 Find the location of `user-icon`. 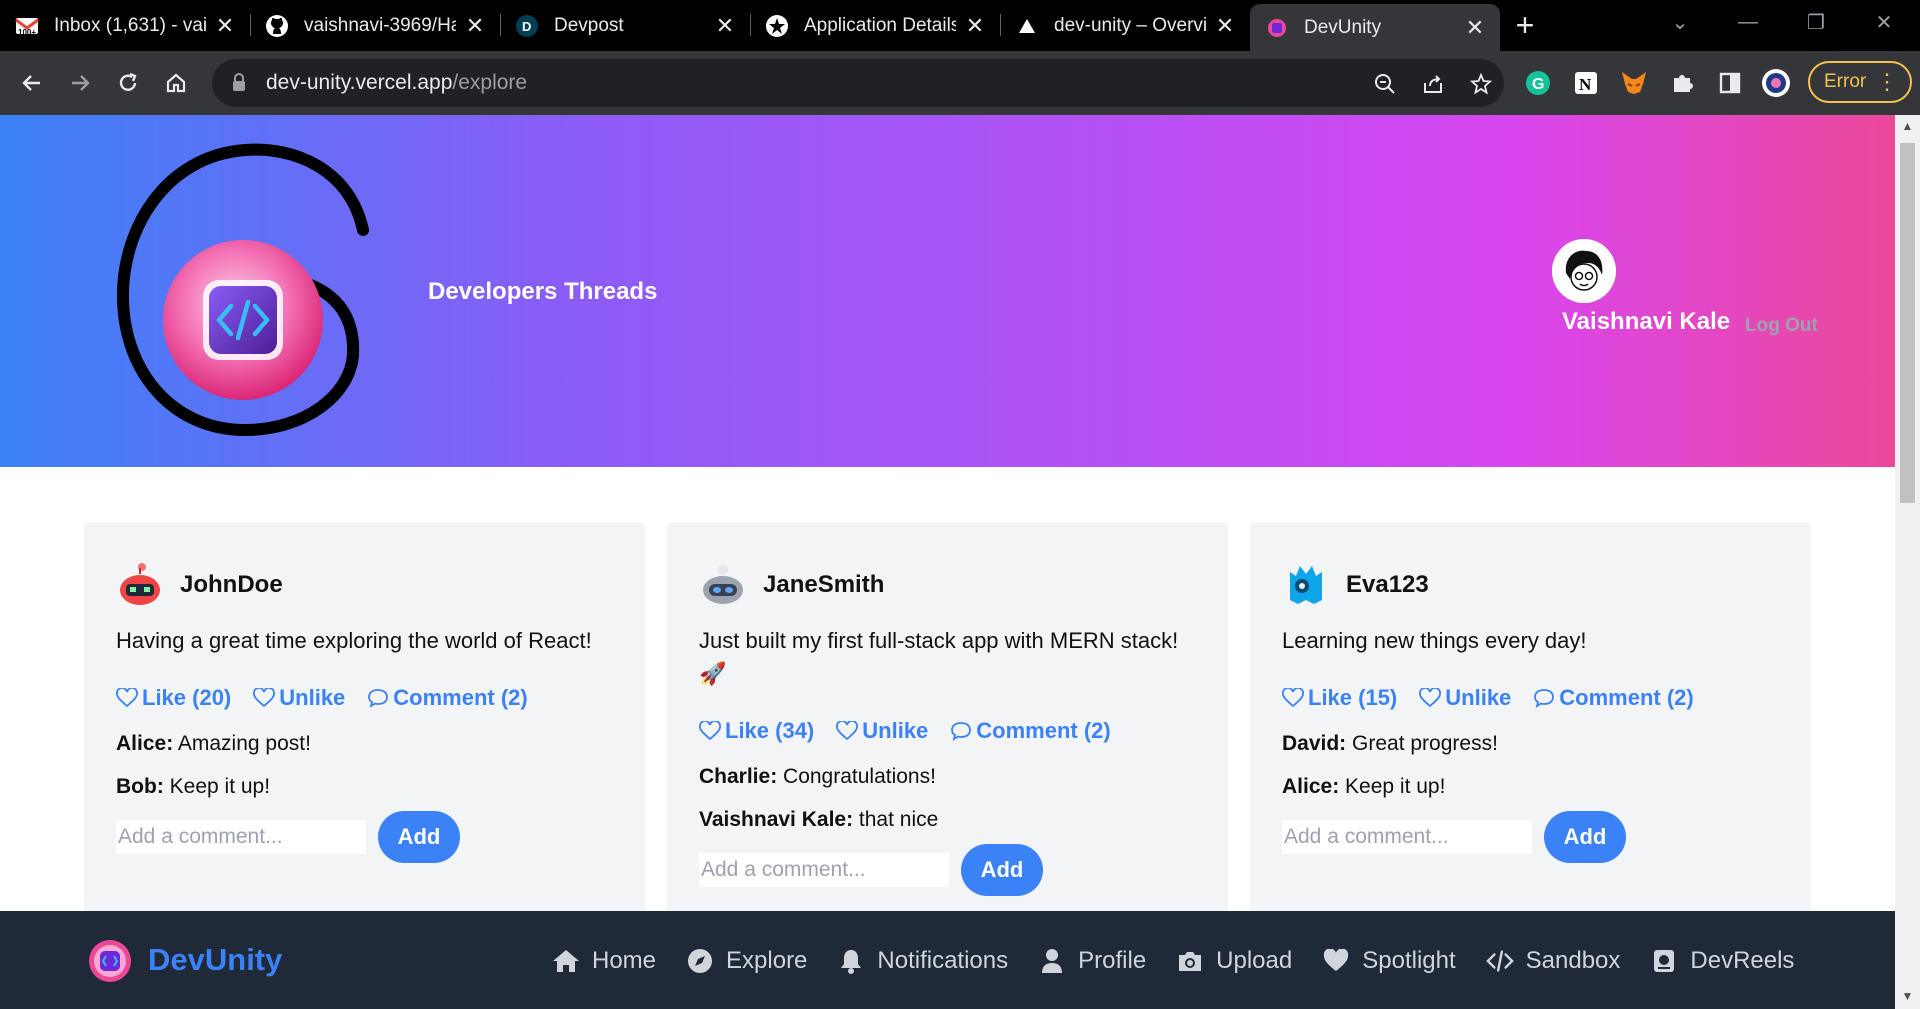

user-icon is located at coordinates (1052, 961).